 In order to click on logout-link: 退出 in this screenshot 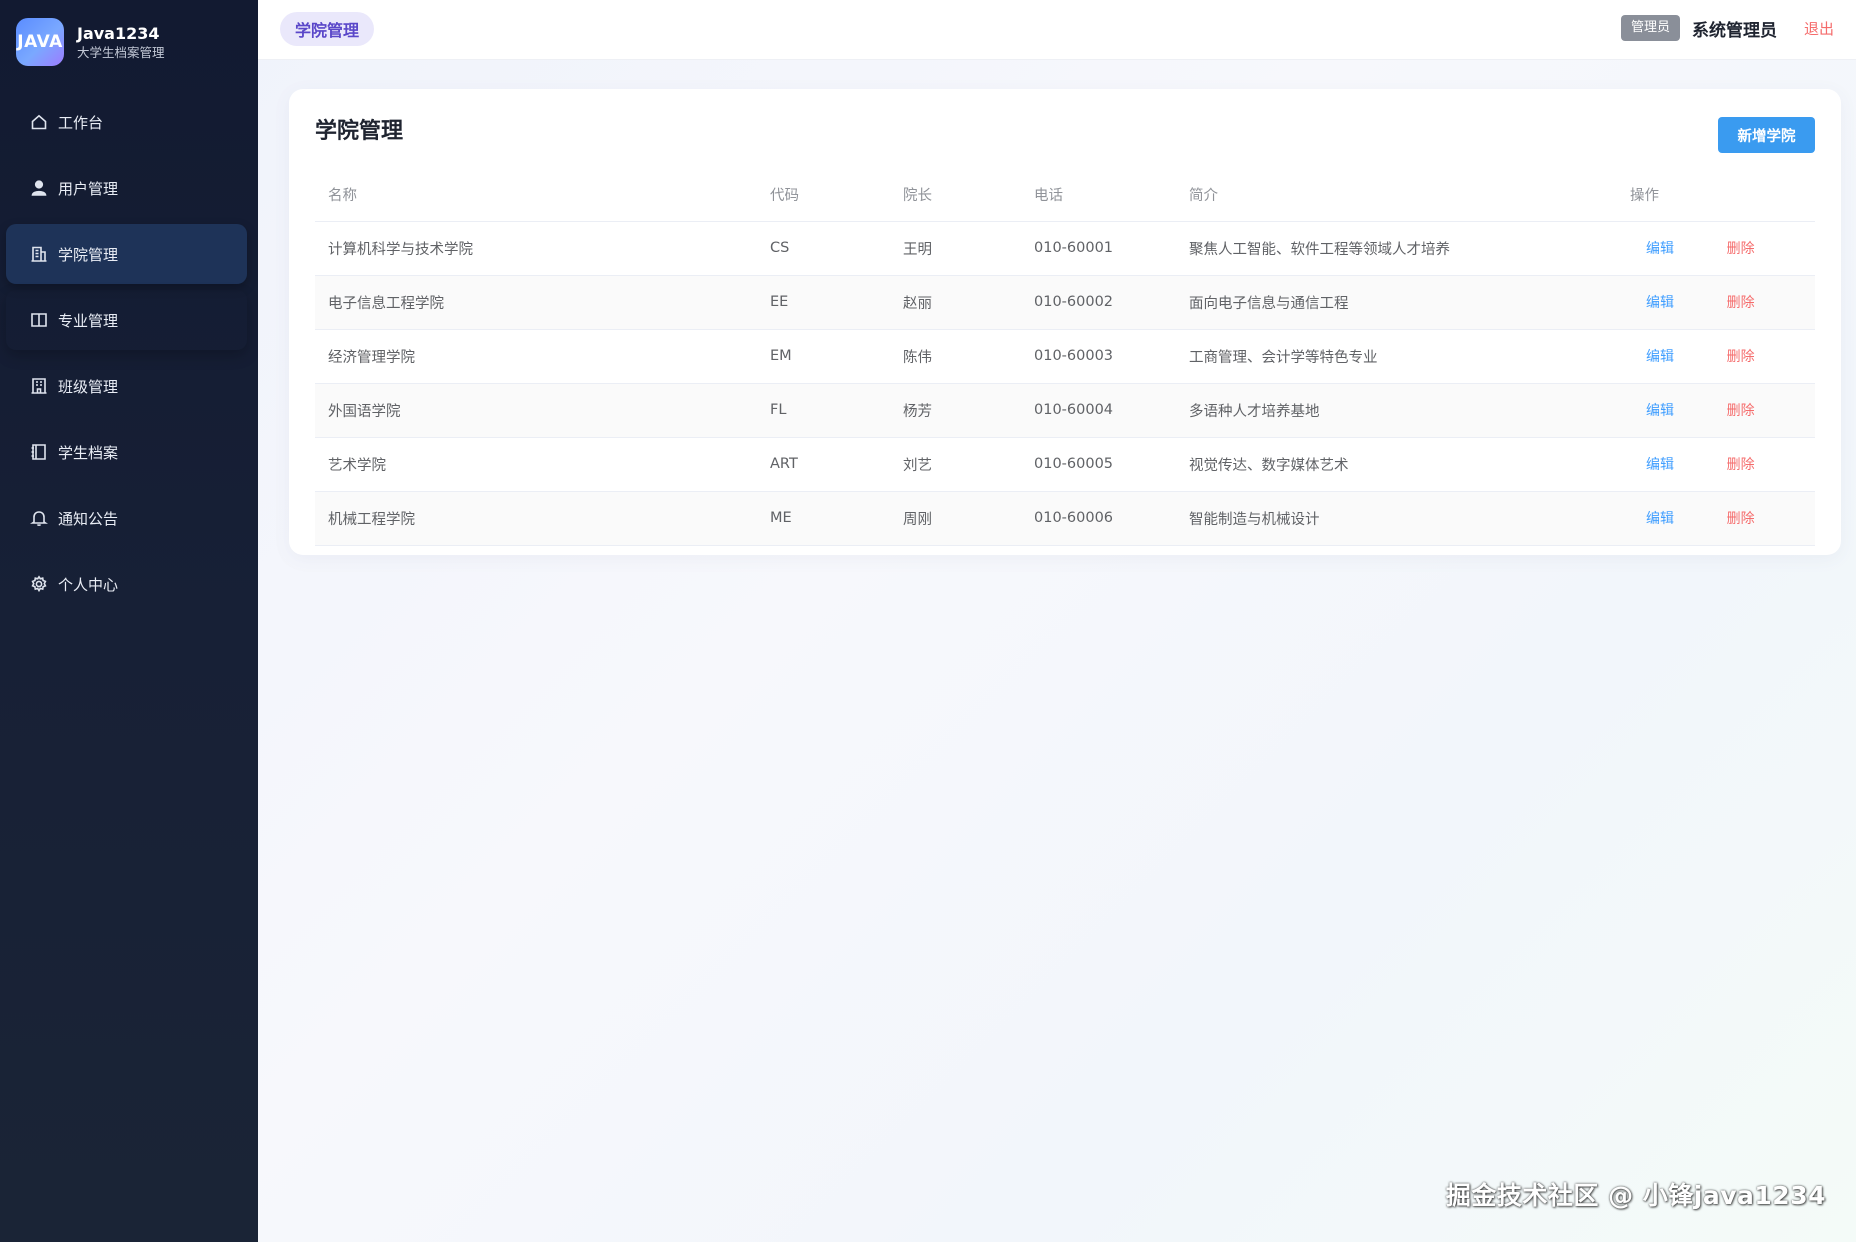, I will do `click(1819, 28)`.